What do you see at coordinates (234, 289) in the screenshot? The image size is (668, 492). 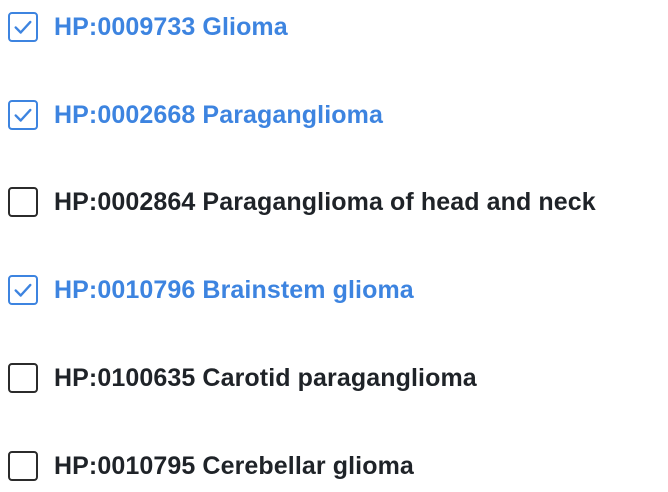 I see `term-label: HP:0010796 Brainstem glioma` at bounding box center [234, 289].